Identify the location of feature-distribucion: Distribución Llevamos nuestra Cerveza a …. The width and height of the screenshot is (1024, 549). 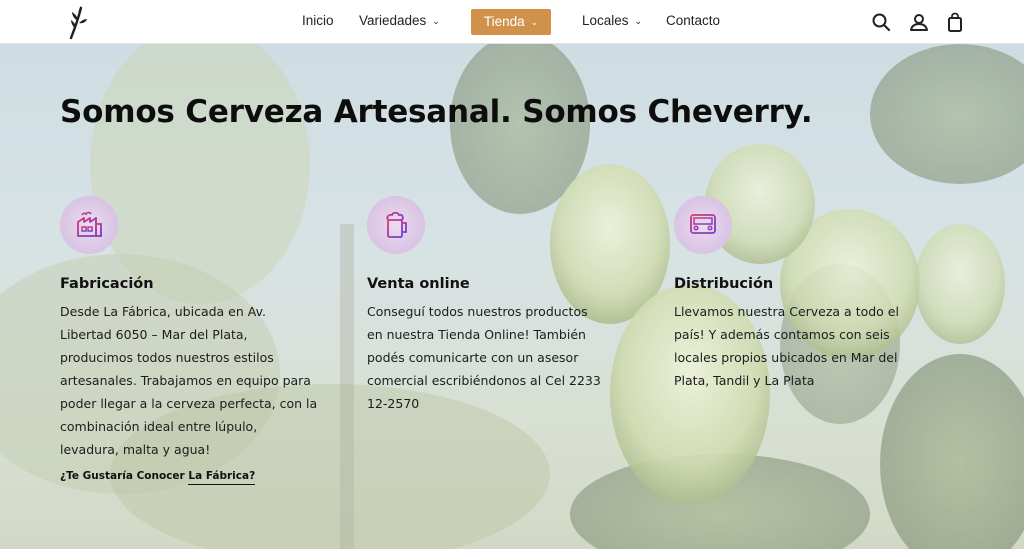
(809, 294).